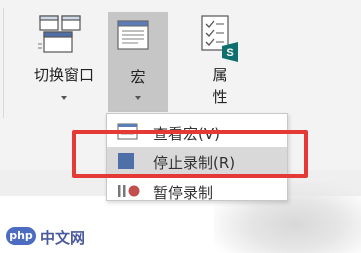  What do you see at coordinates (229, 53) in the screenshot?
I see `sharepoint-badge: S` at bounding box center [229, 53].